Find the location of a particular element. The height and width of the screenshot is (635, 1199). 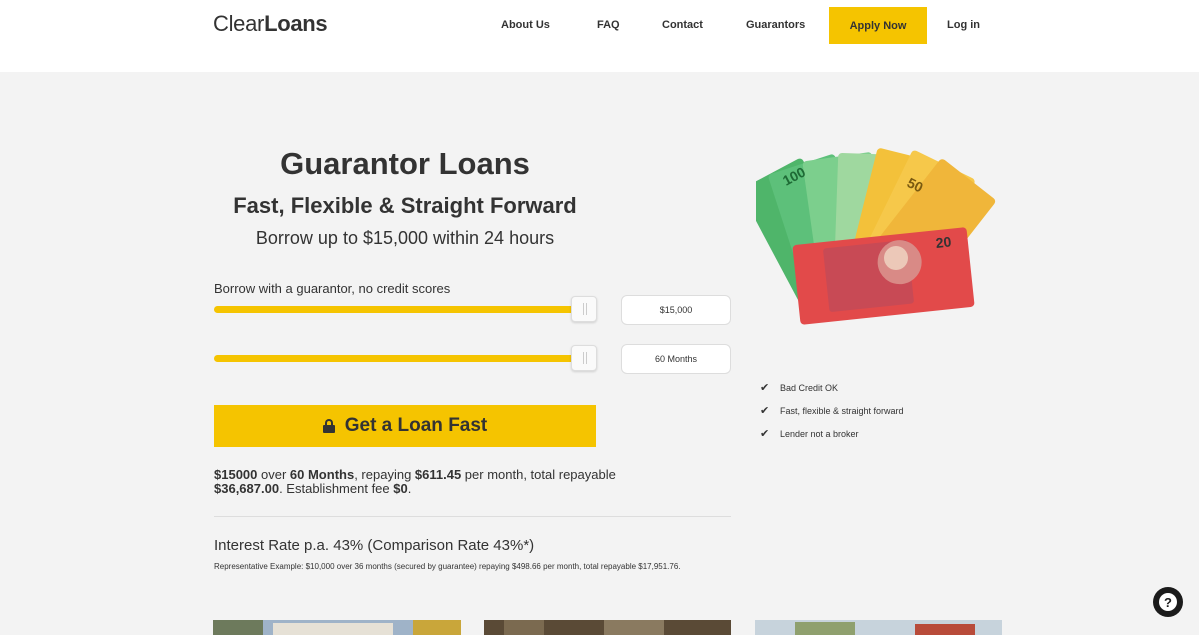

page-tagline: Borrow up to $15,000 within 24 hours is located at coordinates (405, 238).